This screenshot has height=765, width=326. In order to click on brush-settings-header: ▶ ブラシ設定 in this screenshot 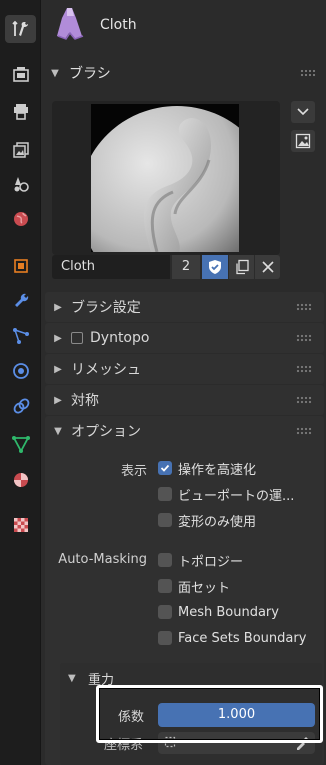, I will do `click(184, 307)`.